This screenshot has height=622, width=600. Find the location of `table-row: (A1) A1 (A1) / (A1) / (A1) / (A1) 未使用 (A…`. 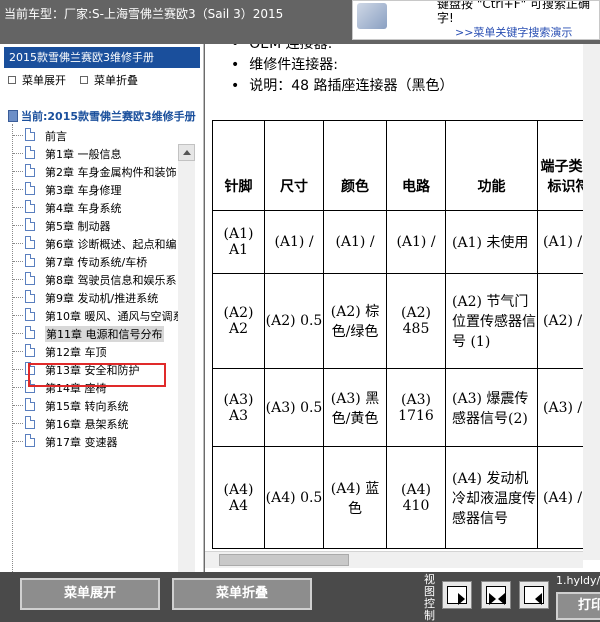

table-row: (A1) A1 (A1) / (A1) / (A1) / (A1) 未使用 (A… is located at coordinates (406, 242).